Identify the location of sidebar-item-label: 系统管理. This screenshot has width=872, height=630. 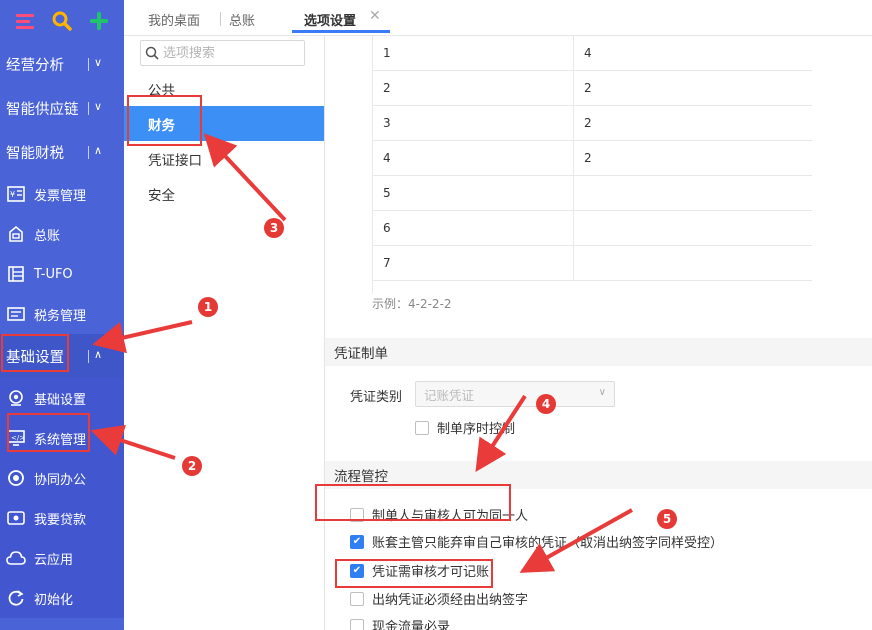
(60, 440).